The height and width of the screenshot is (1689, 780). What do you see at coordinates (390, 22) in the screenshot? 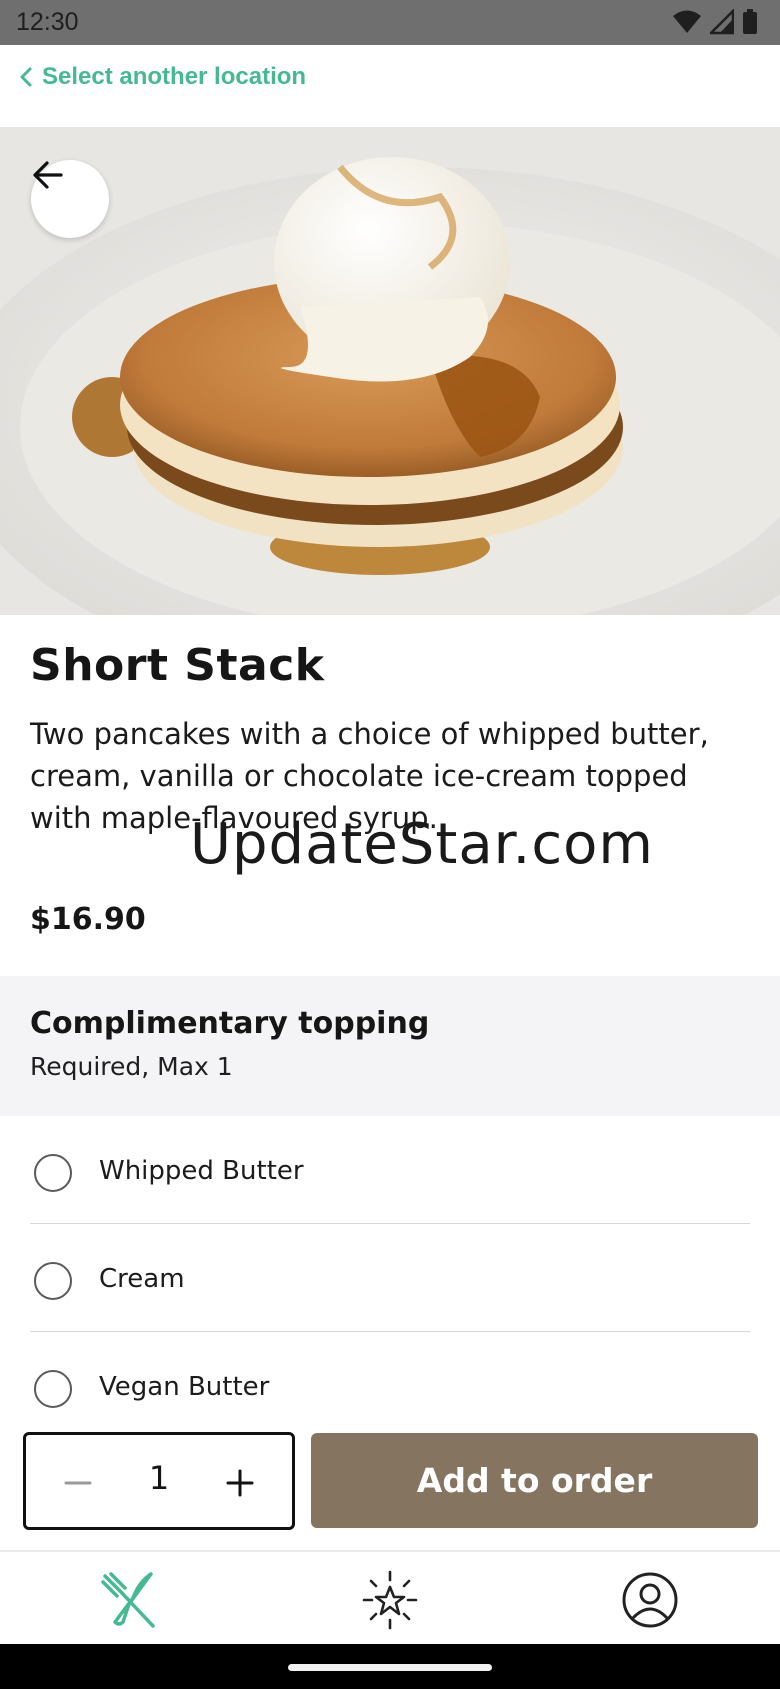
I see `status-bar: 12:30` at bounding box center [390, 22].